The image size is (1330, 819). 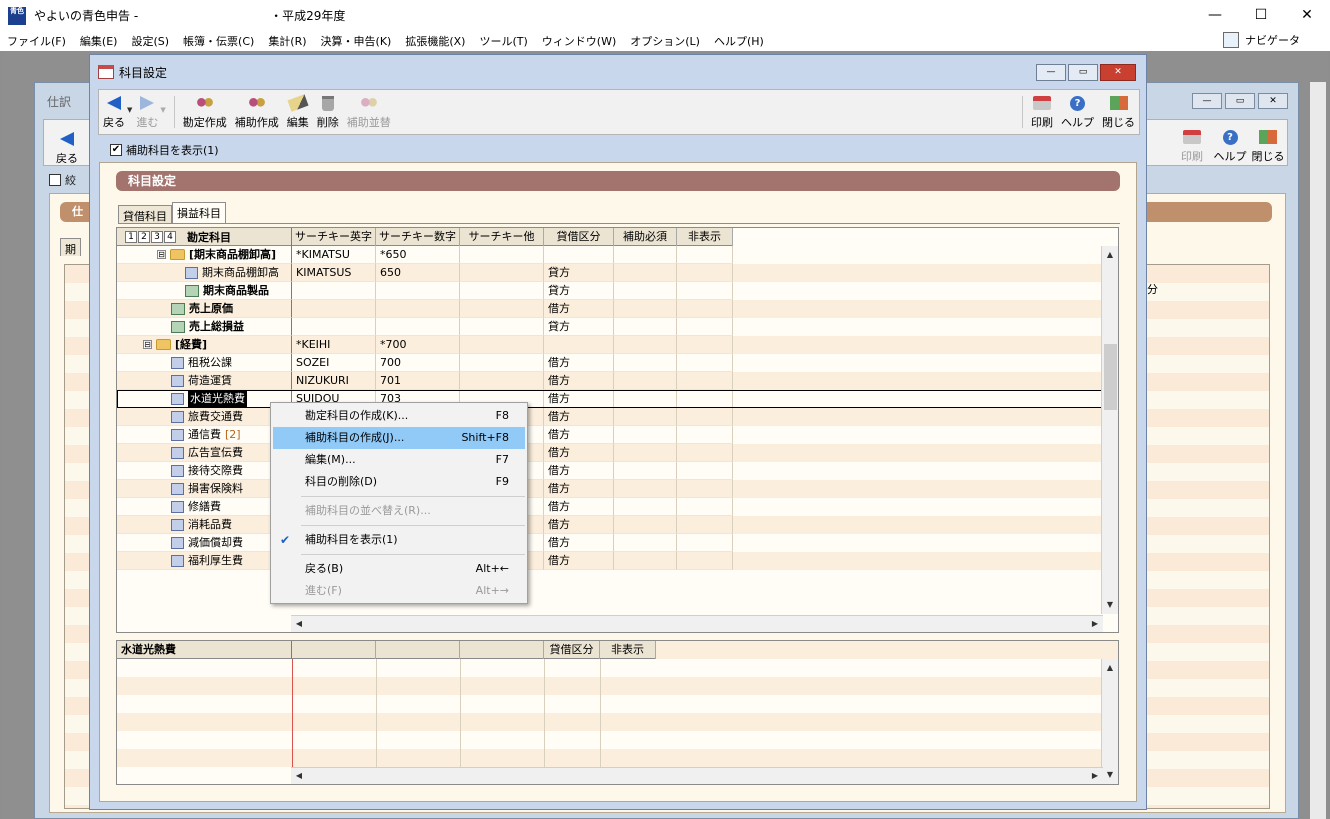 I want to click on bg-minimize-button: —, so click(x=1207, y=101).